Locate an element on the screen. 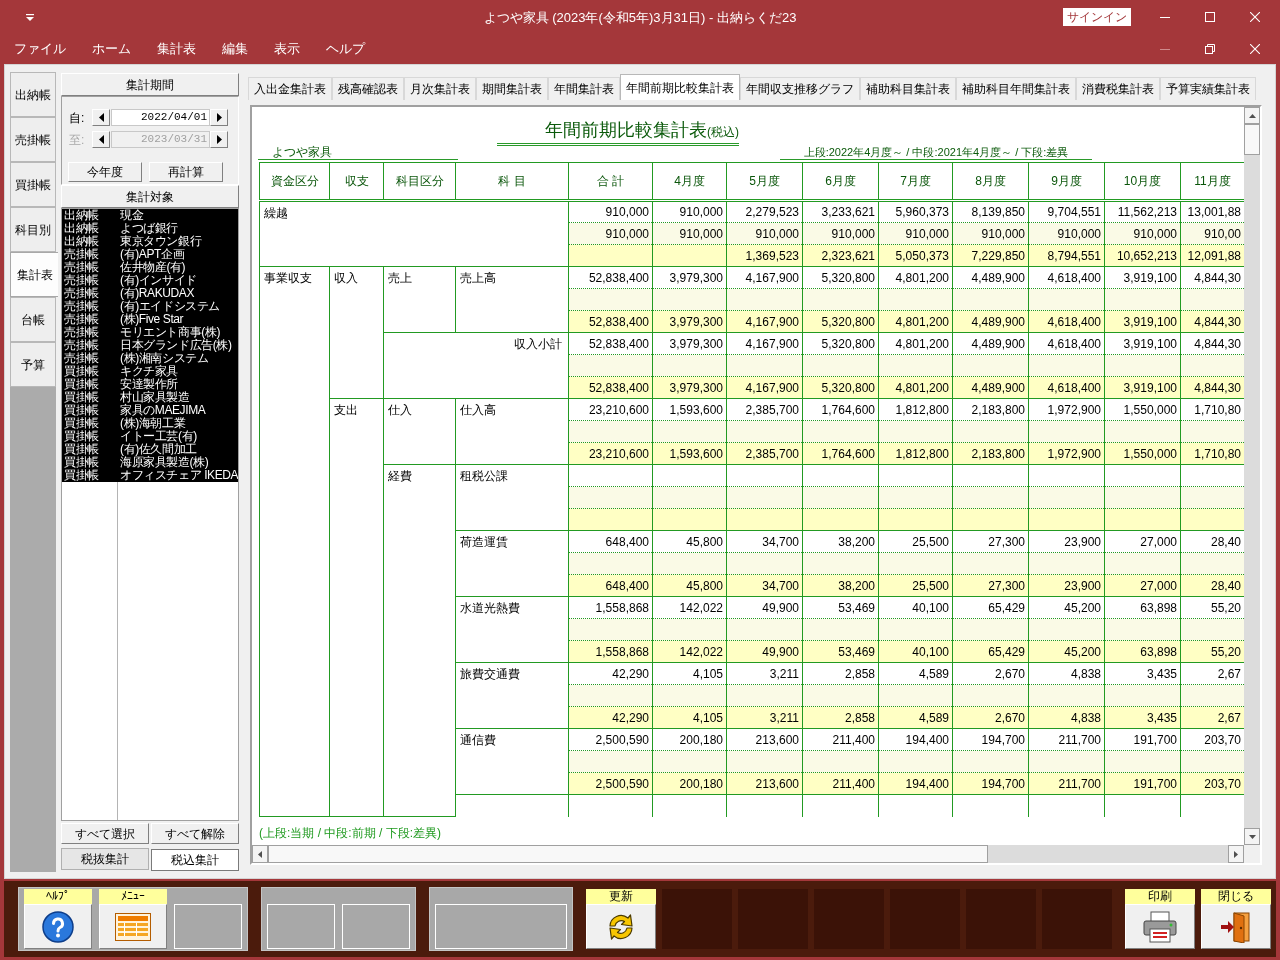 Image resolution: width=1280 pixels, height=960 pixels. scroll-up-button is located at coordinates (1252, 115).